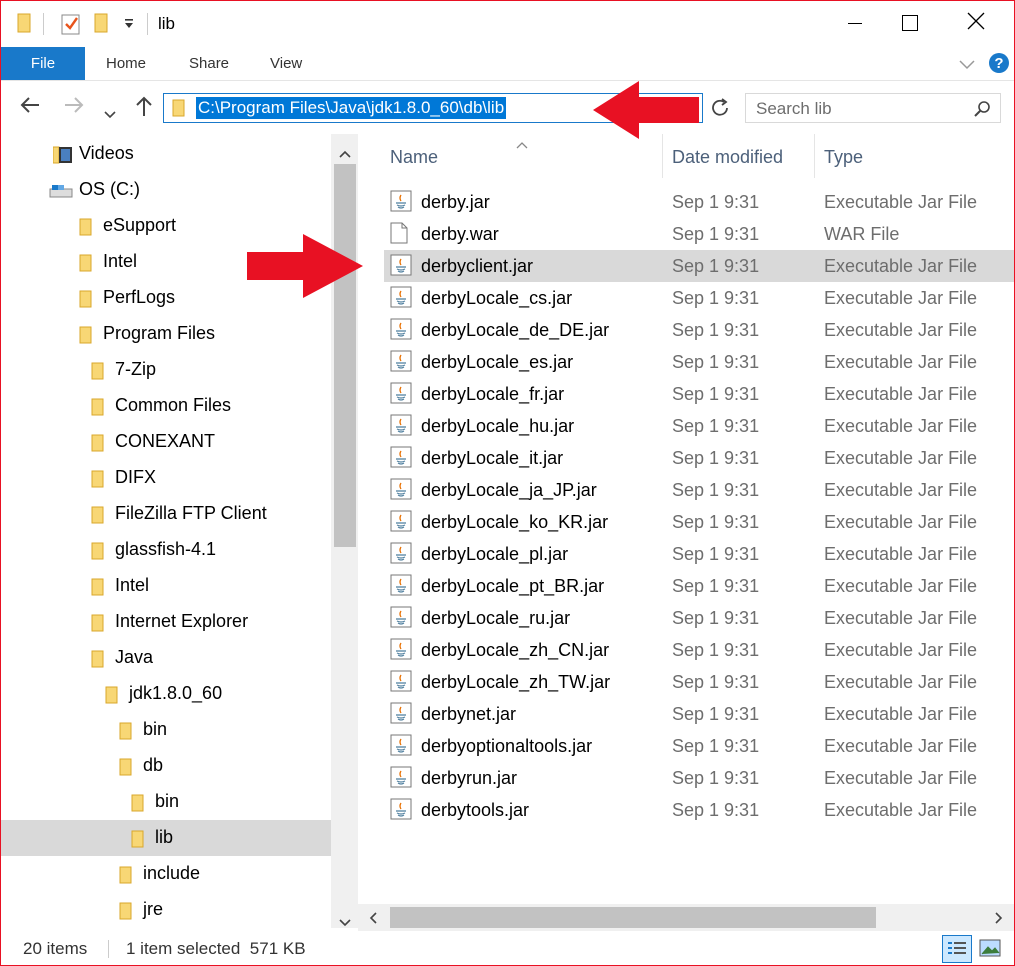  What do you see at coordinates (166, 658) in the screenshot?
I see `tree-item: Java` at bounding box center [166, 658].